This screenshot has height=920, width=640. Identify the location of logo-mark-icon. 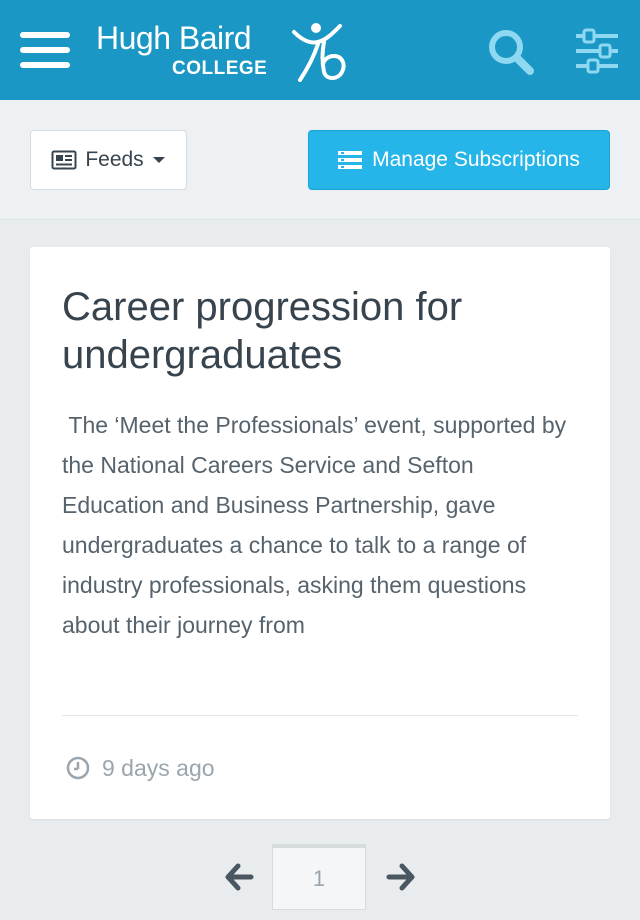
(319, 52).